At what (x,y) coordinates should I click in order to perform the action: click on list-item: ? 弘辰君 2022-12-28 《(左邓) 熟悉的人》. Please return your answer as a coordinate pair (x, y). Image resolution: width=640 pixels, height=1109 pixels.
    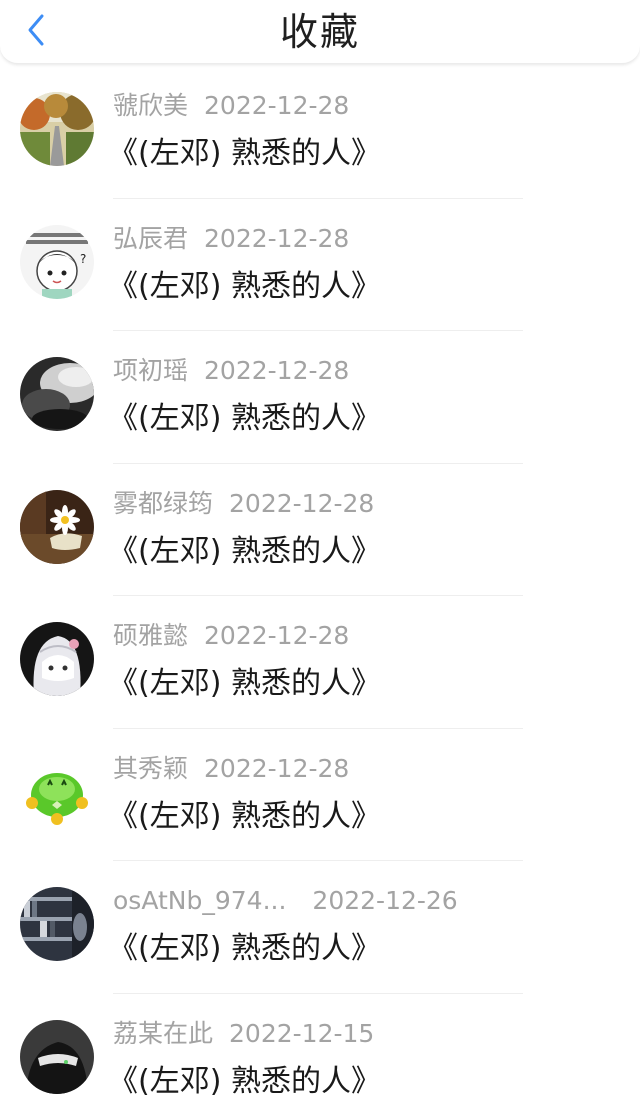
    Looking at the image, I should click on (320, 265).